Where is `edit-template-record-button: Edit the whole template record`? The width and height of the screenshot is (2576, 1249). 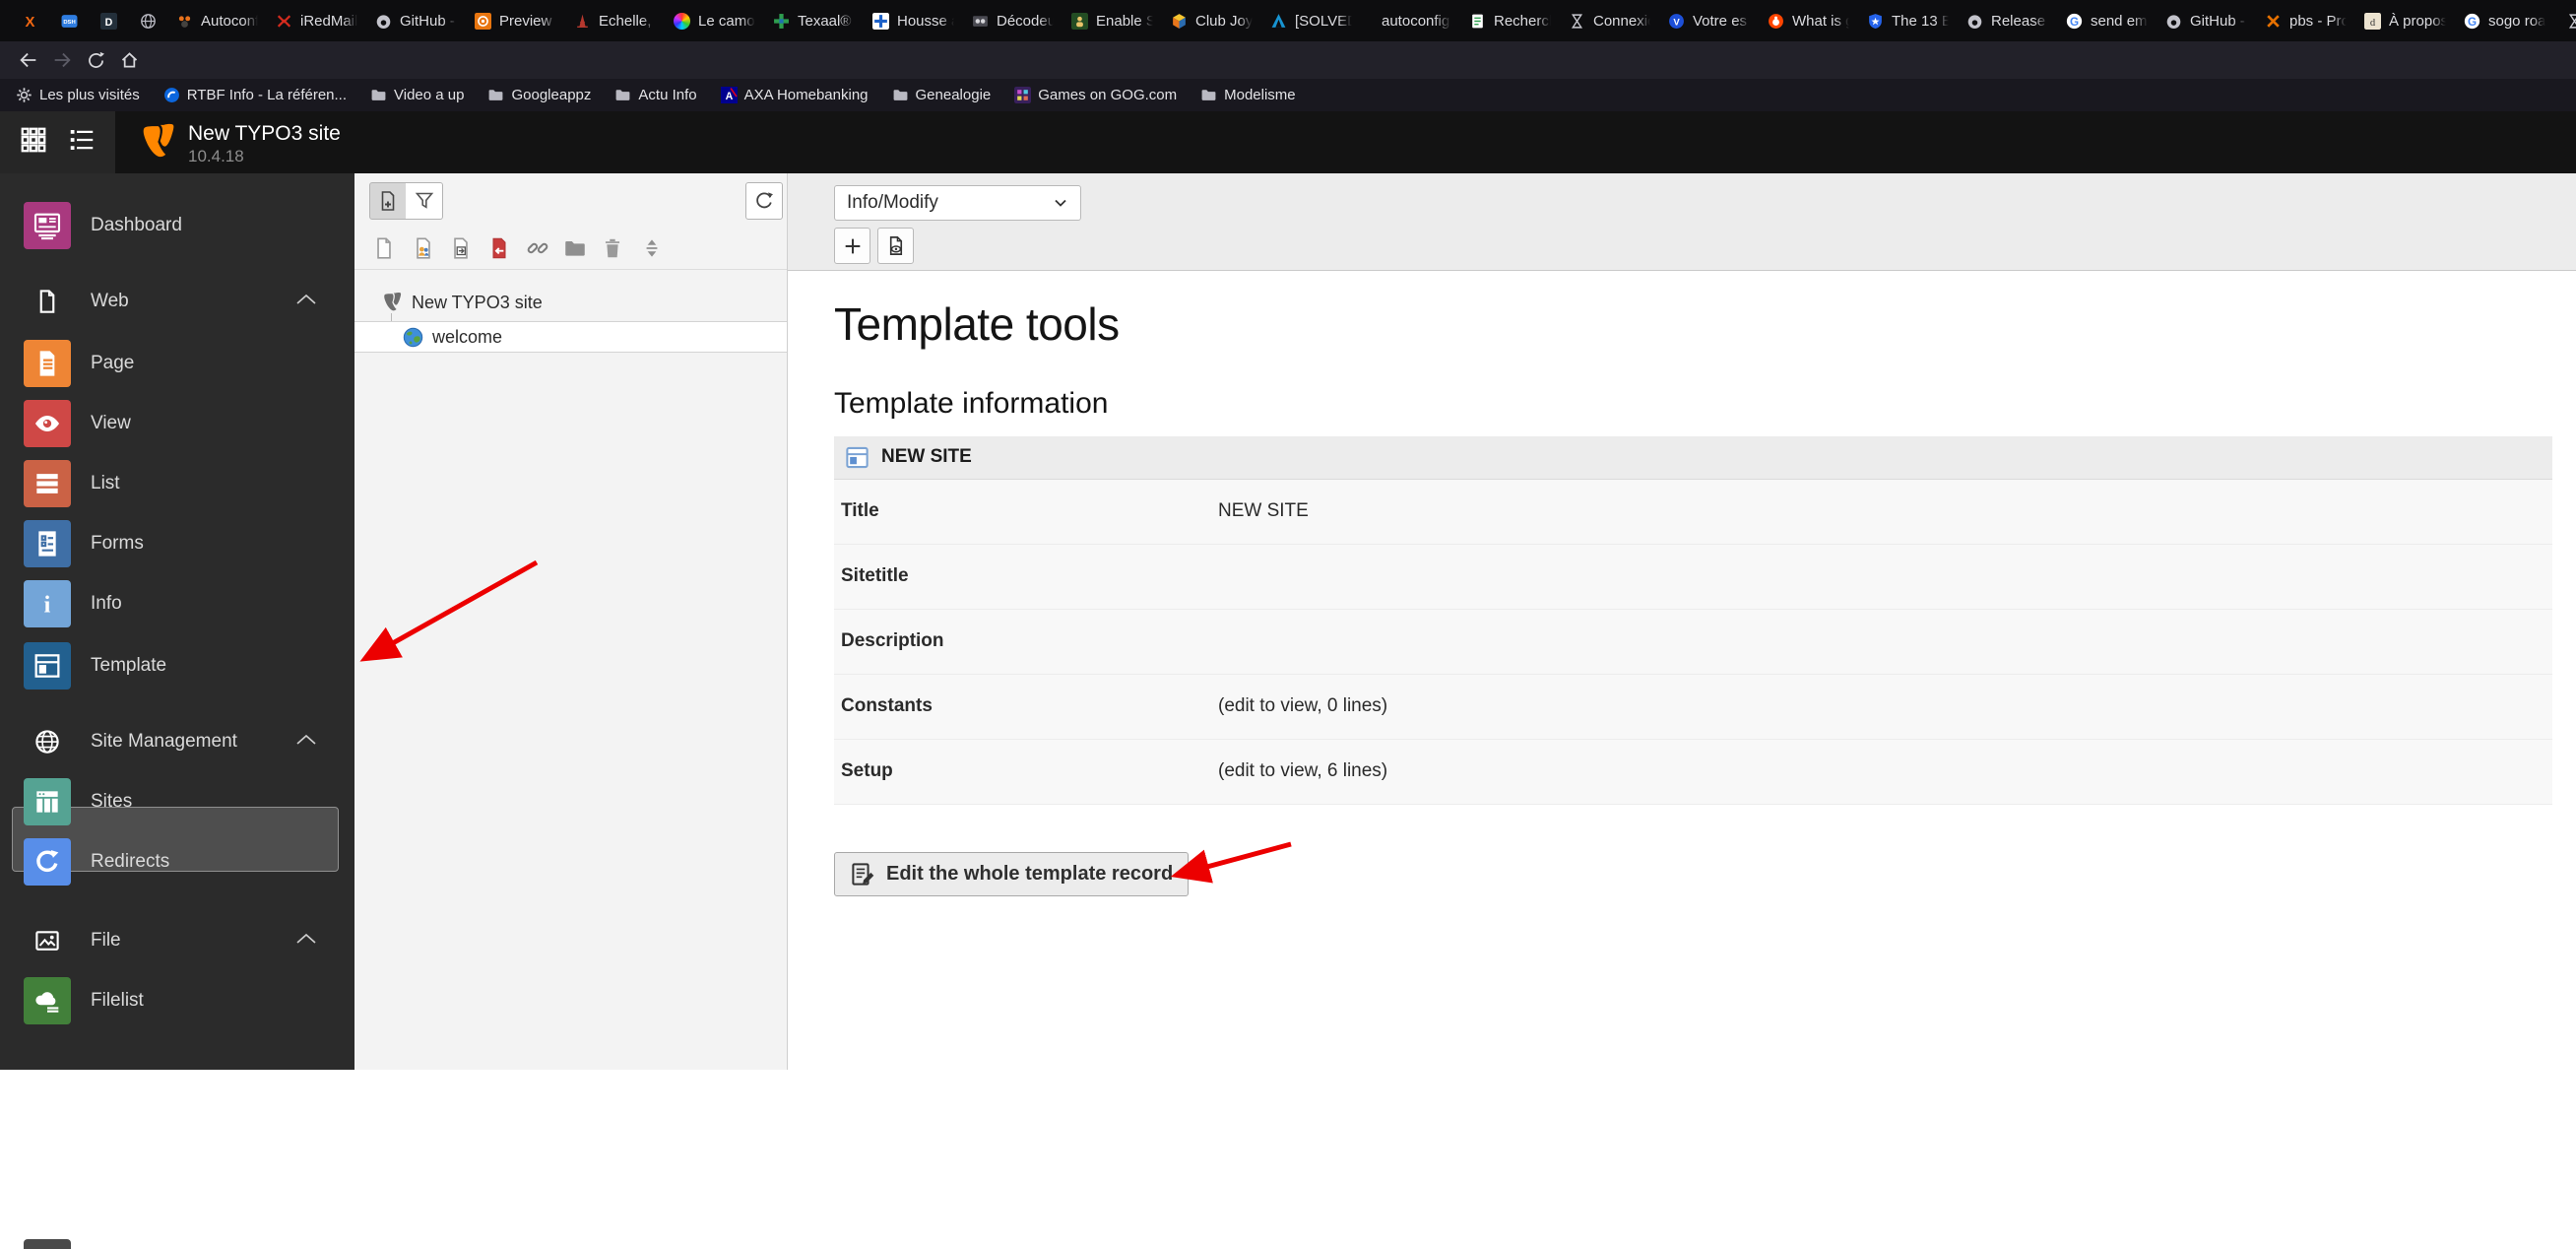
edit-template-record-button: Edit the whole template record is located at coordinates (1012, 874).